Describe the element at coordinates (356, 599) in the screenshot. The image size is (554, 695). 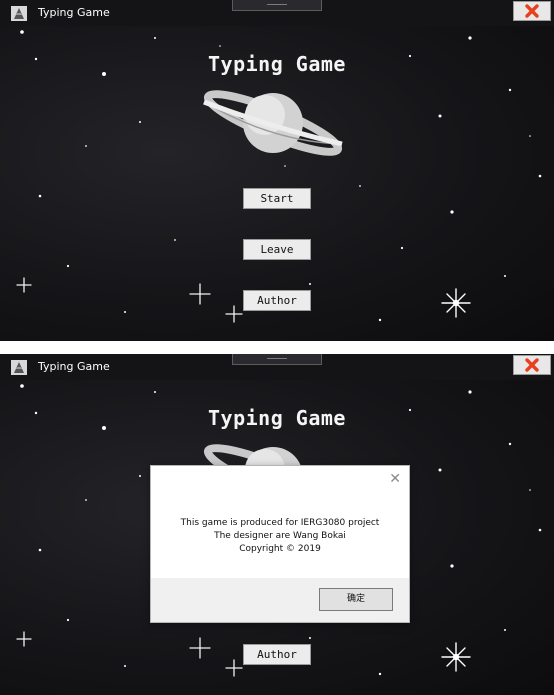
I see `ok-button: 确定` at that location.